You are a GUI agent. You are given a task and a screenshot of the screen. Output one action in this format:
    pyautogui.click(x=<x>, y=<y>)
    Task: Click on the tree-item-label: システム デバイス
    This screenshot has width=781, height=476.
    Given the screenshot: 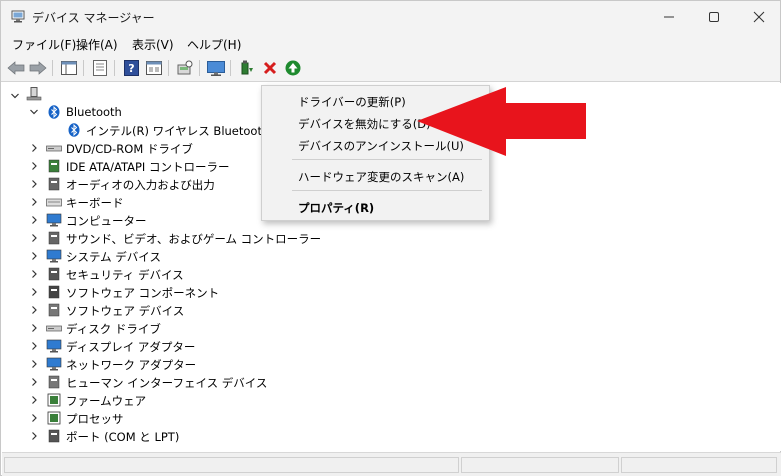 What is the action you would take?
    pyautogui.click(x=113, y=257)
    